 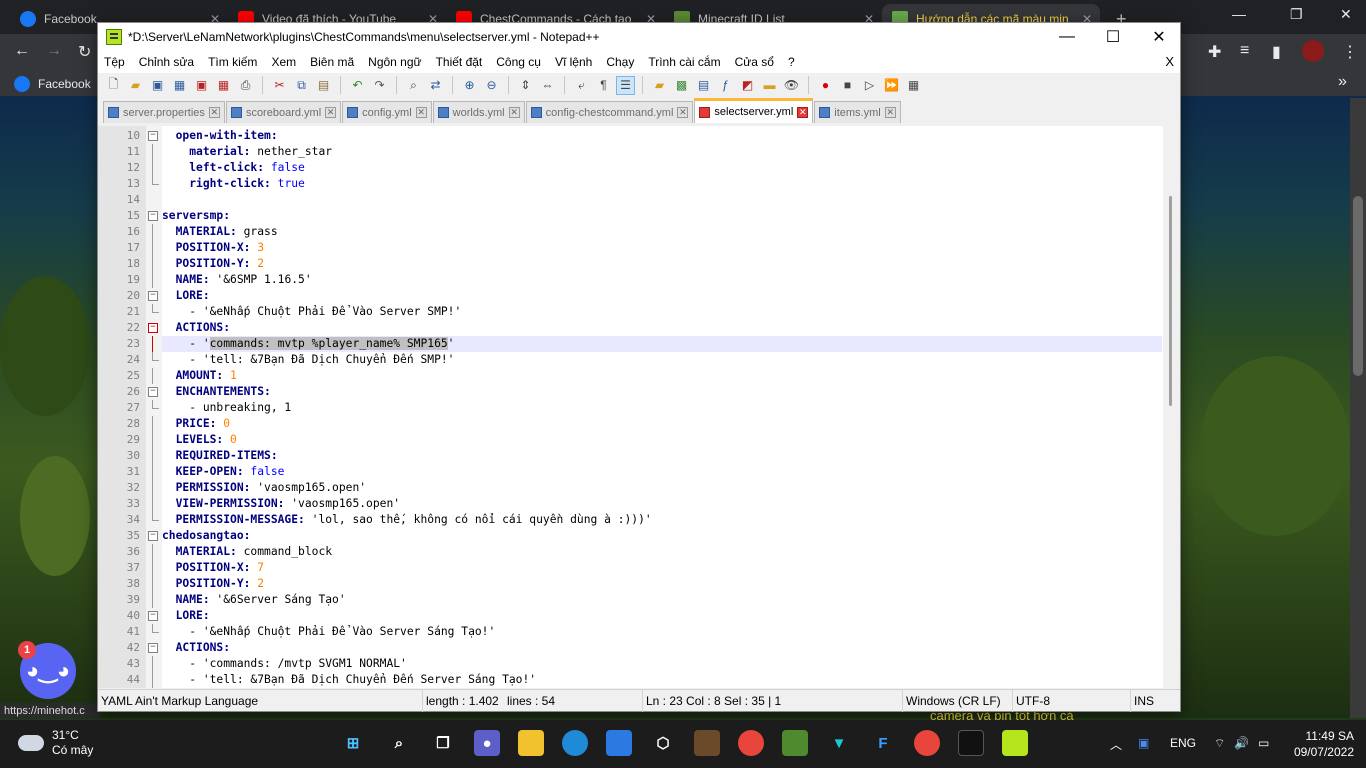 What do you see at coordinates (491, 85) in the screenshot?
I see `zoom-out-icon: ⊖` at bounding box center [491, 85].